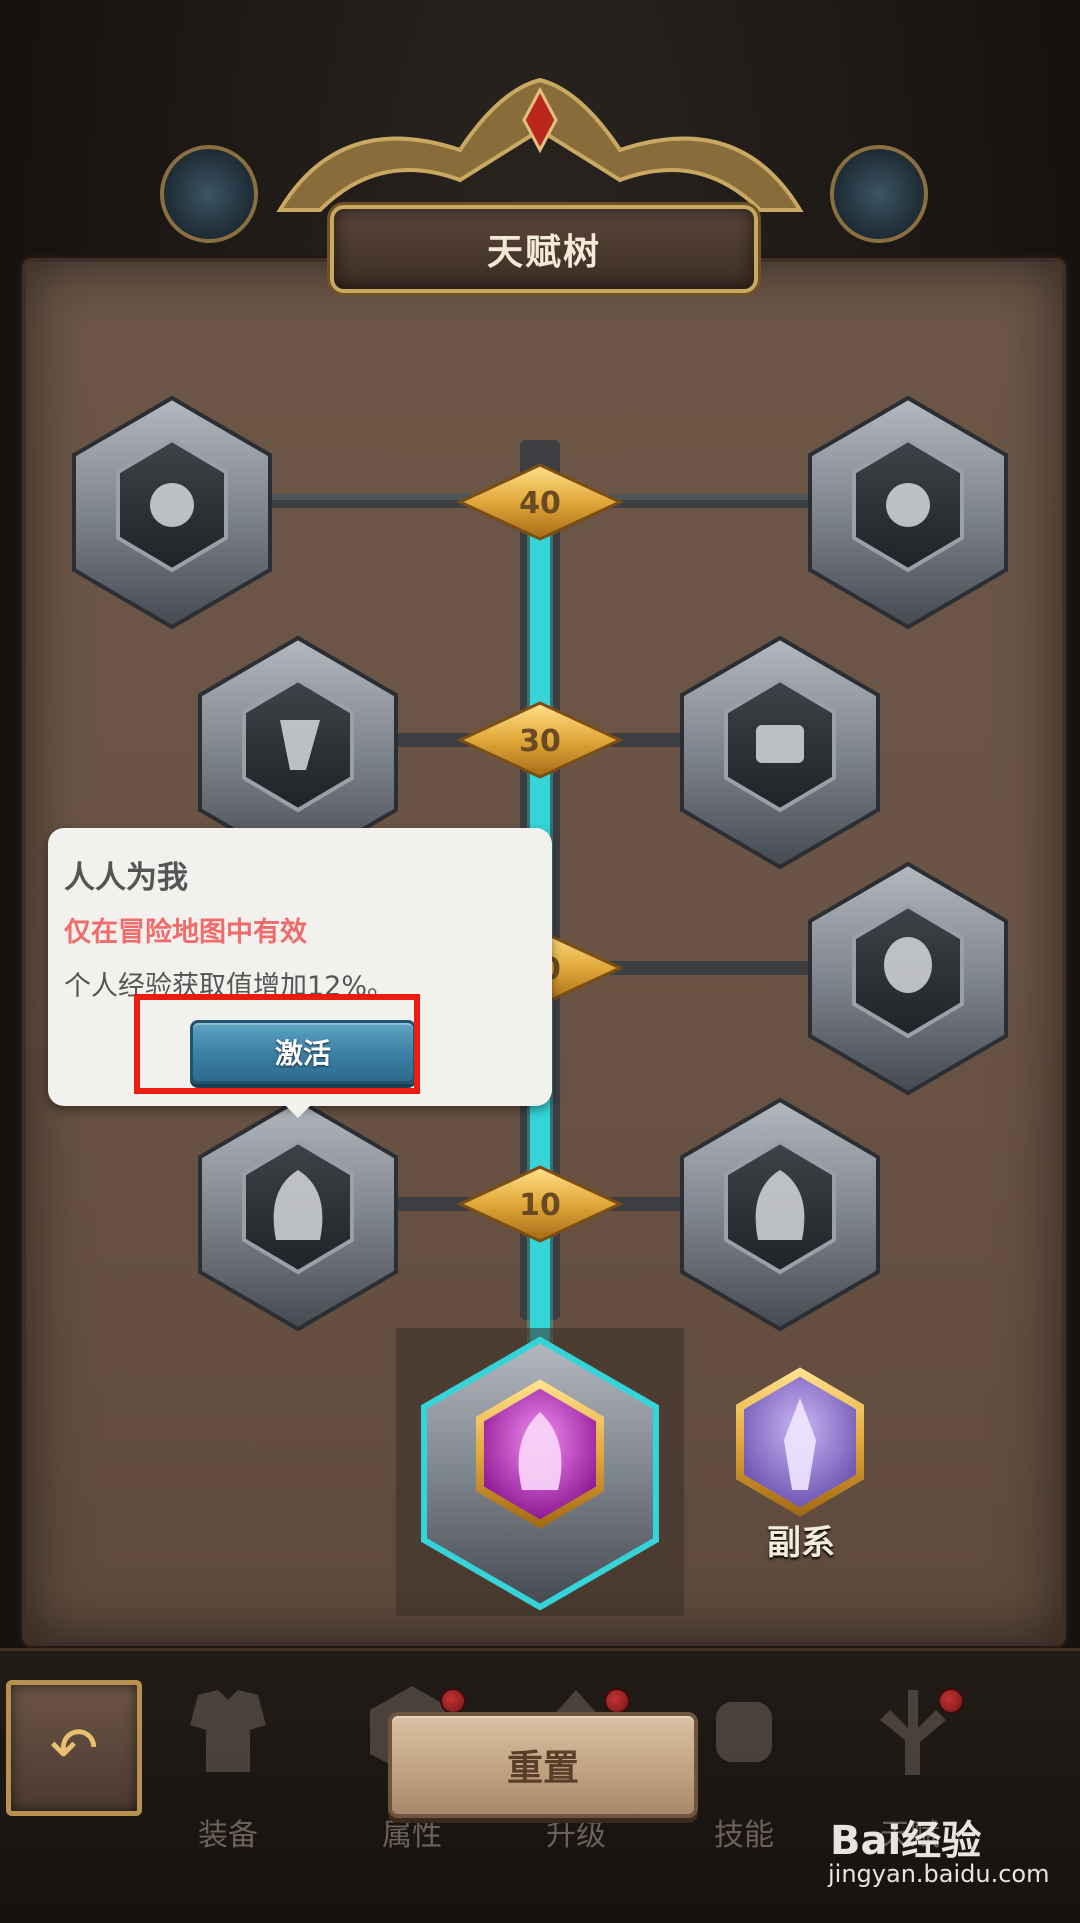  I want to click on sub-branch-label: 副系, so click(801, 1543).